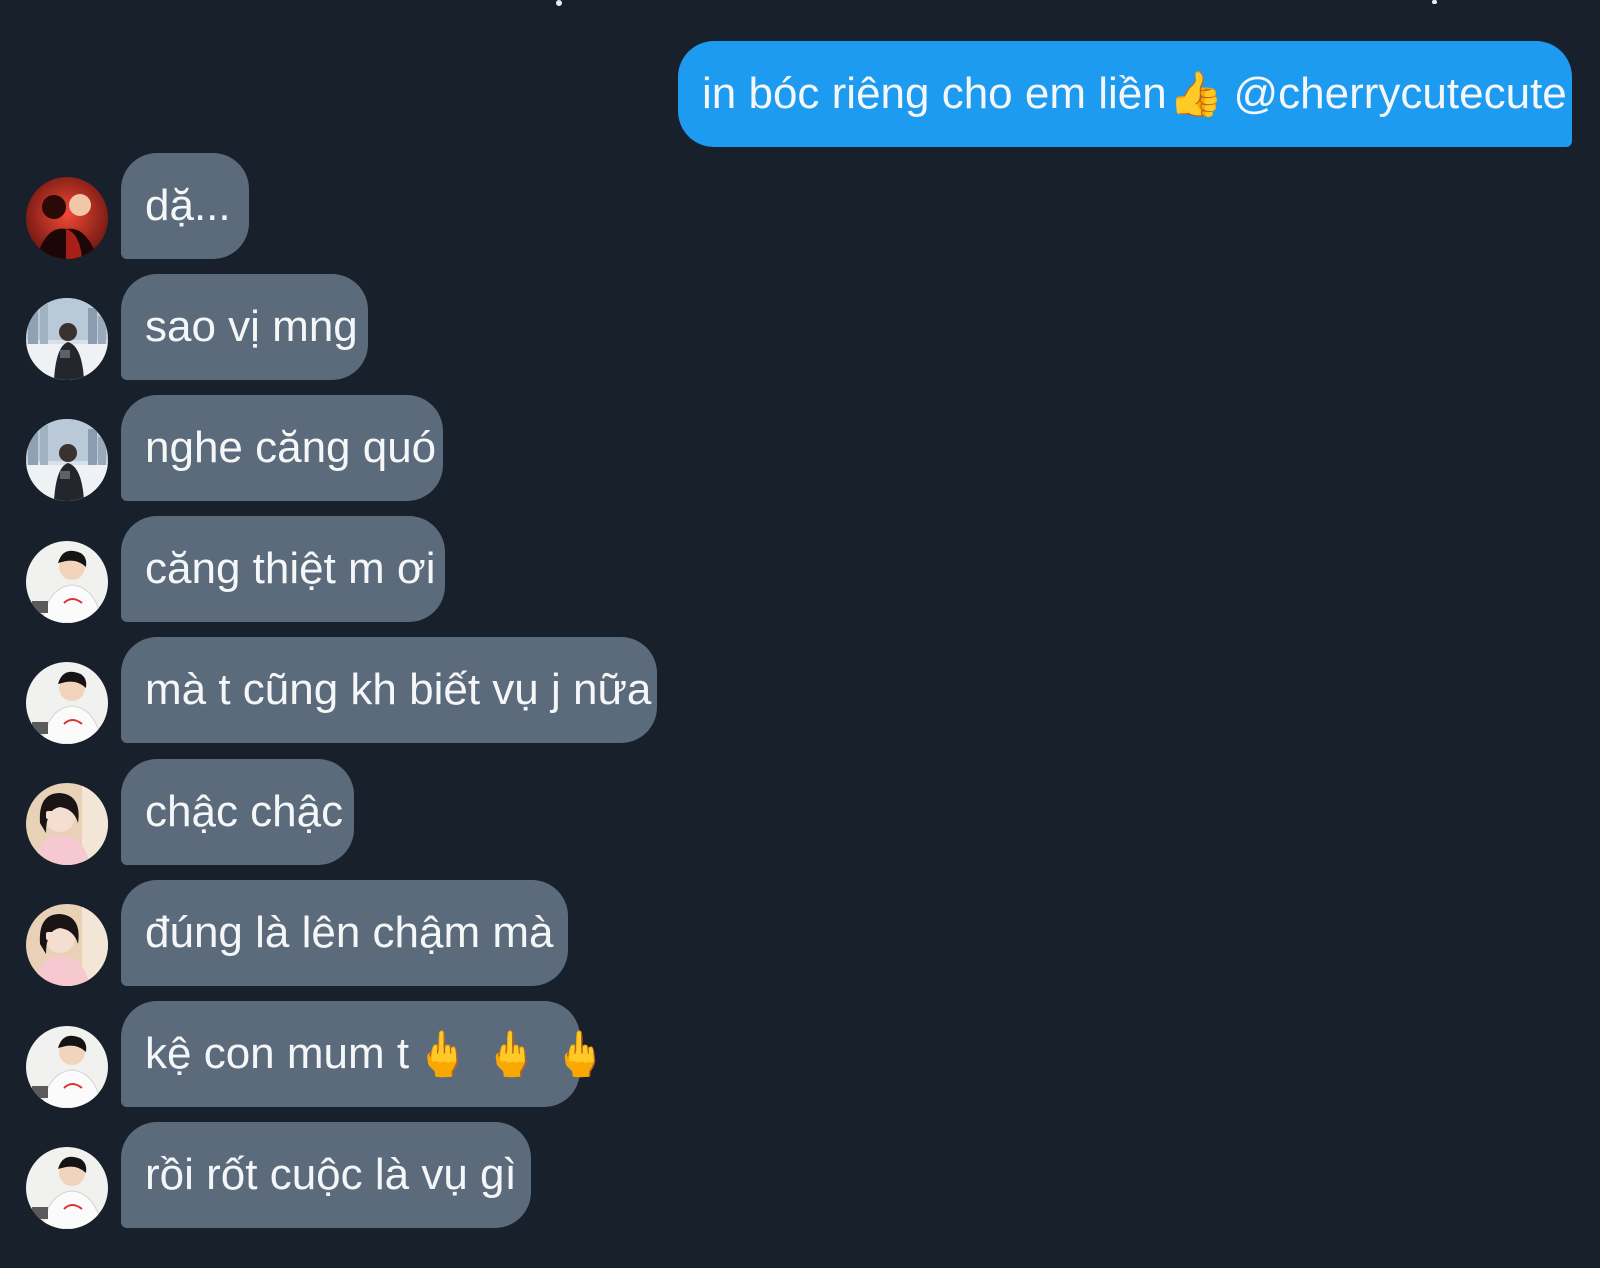  I want to click on incoming-message-bubble: đúng là lên chậm mà, so click(344, 933).